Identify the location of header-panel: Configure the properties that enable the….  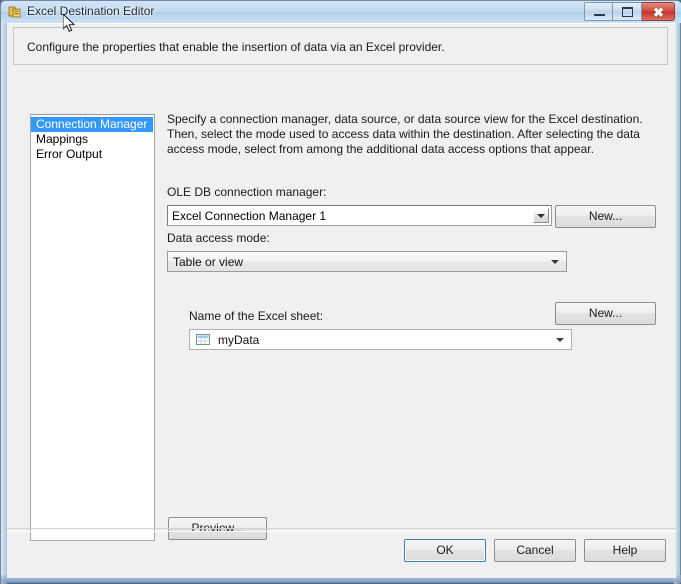
(340, 46).